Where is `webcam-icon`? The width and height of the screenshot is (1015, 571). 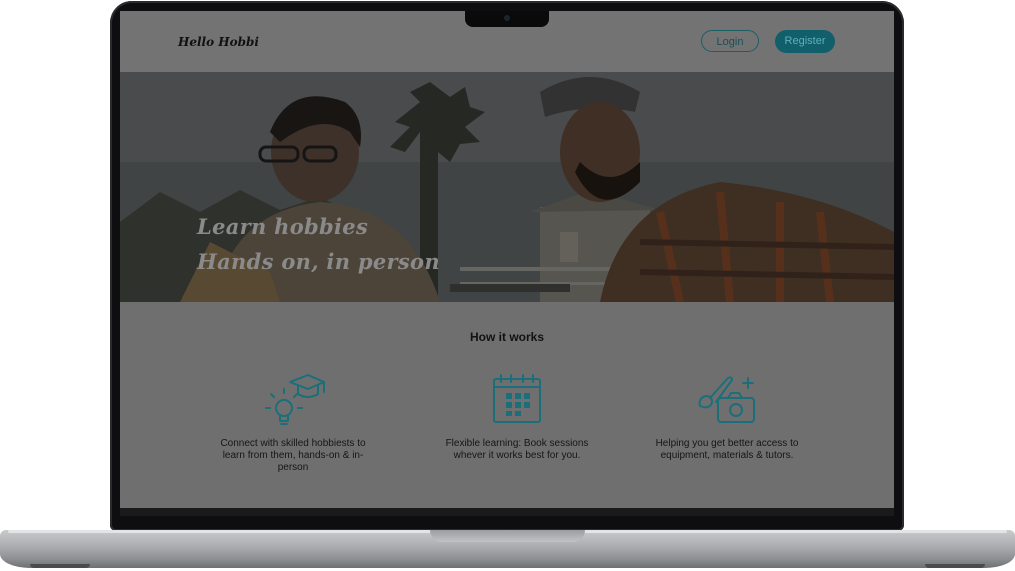 webcam-icon is located at coordinates (507, 18).